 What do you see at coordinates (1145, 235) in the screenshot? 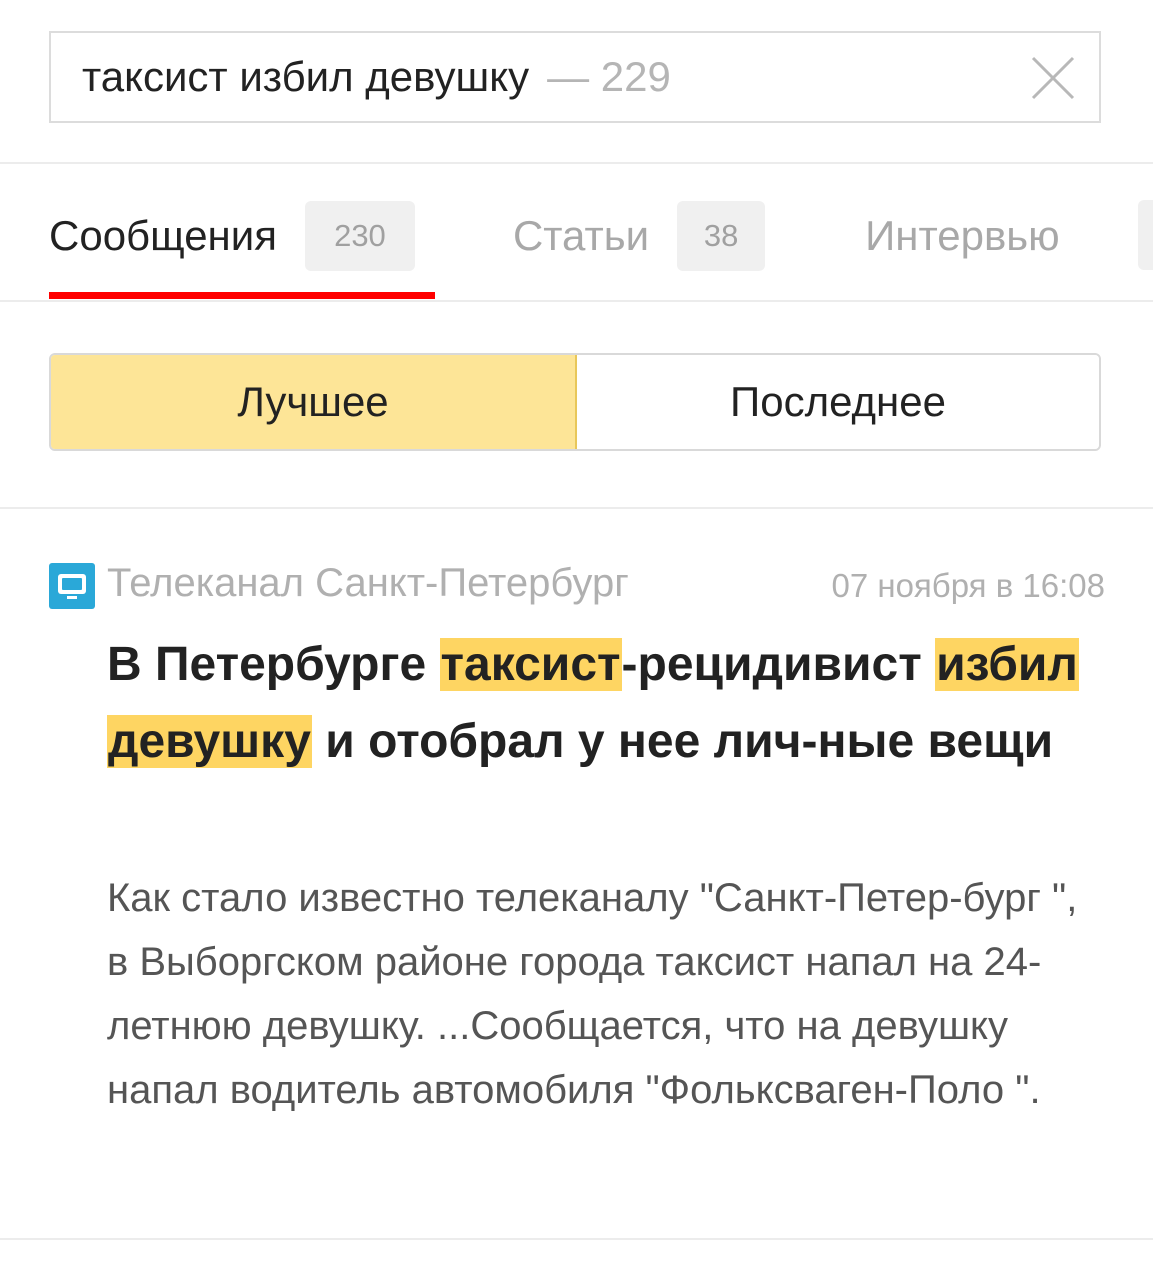
I see `tab-interviews-count` at bounding box center [1145, 235].